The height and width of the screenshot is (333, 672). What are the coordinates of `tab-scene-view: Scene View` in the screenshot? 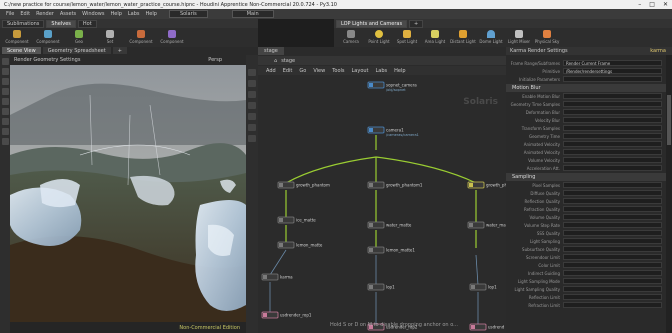 It's located at (21, 50).